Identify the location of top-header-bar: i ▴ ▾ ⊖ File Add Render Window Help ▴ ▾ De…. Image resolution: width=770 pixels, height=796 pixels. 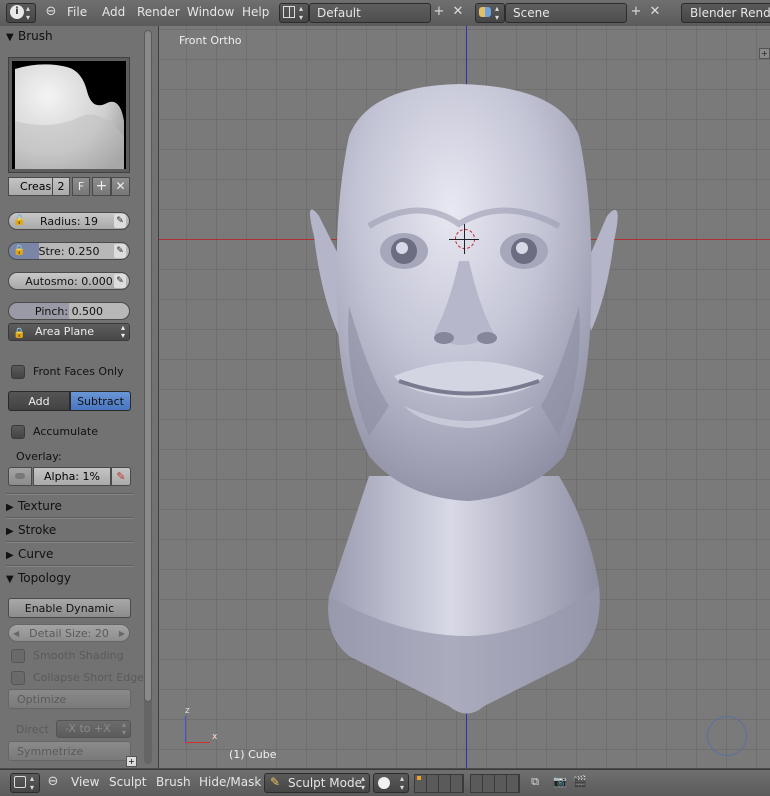
(385, 13).